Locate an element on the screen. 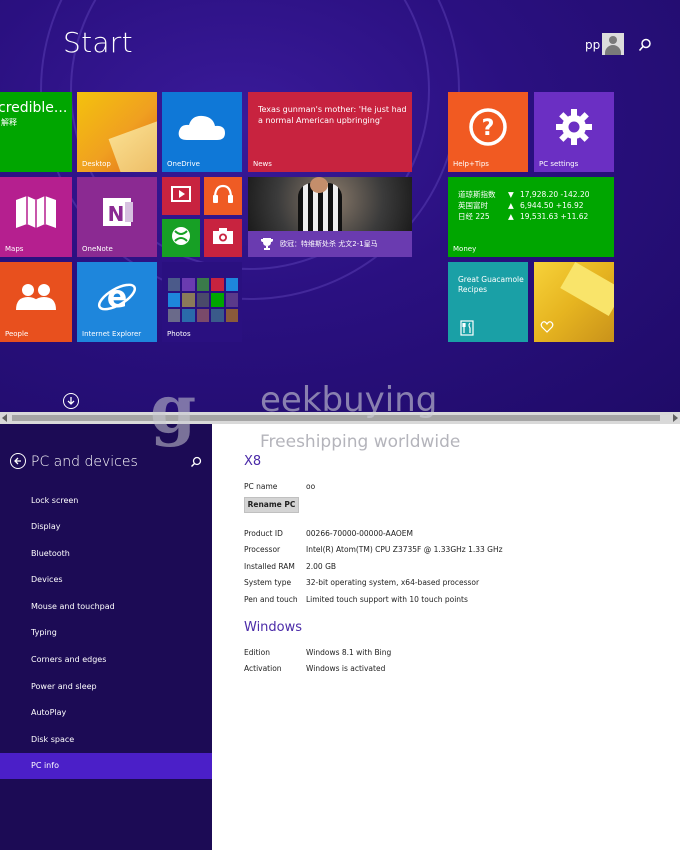 The image size is (680, 850). horizontal-scrollbar is located at coordinates (340, 418).